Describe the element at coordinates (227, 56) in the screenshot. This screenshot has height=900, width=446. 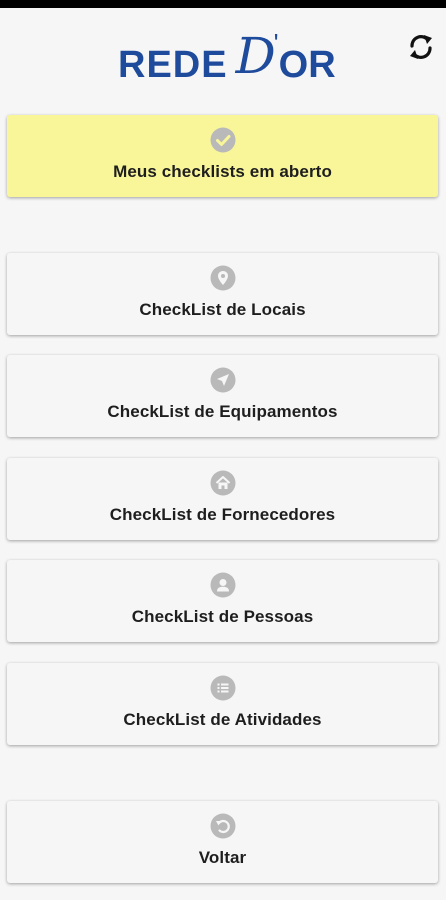
I see `rede-dor-logo: REDE D ' OR` at that location.